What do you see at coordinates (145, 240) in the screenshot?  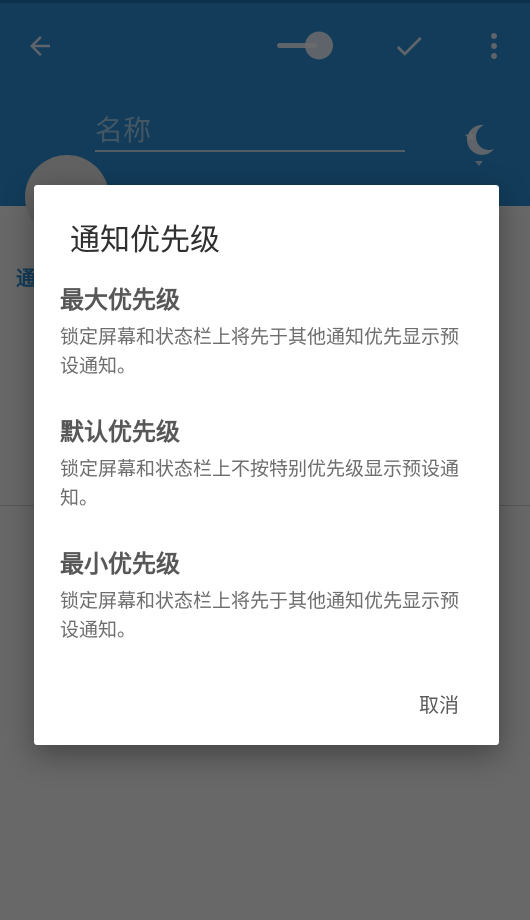 I see `dialog-title: 通知优先级` at bounding box center [145, 240].